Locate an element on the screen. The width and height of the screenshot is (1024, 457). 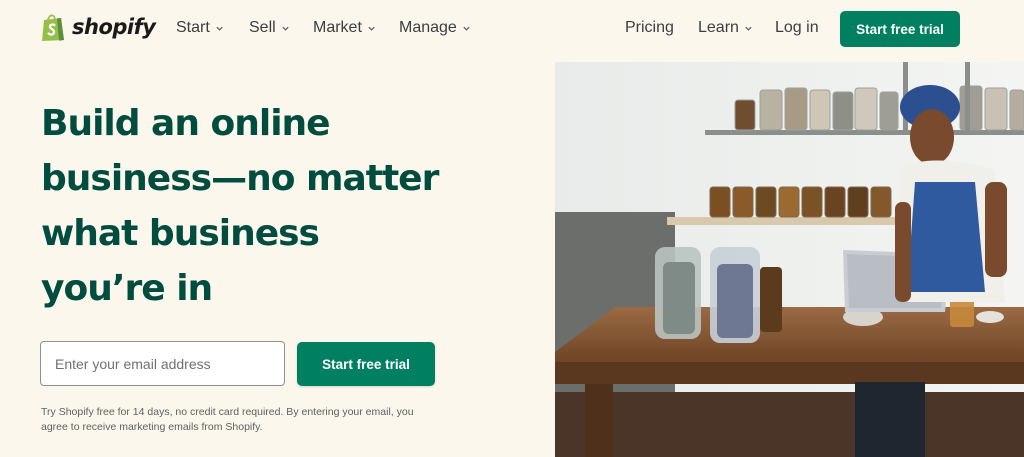
nav-login-label: Log in is located at coordinates (797, 27).